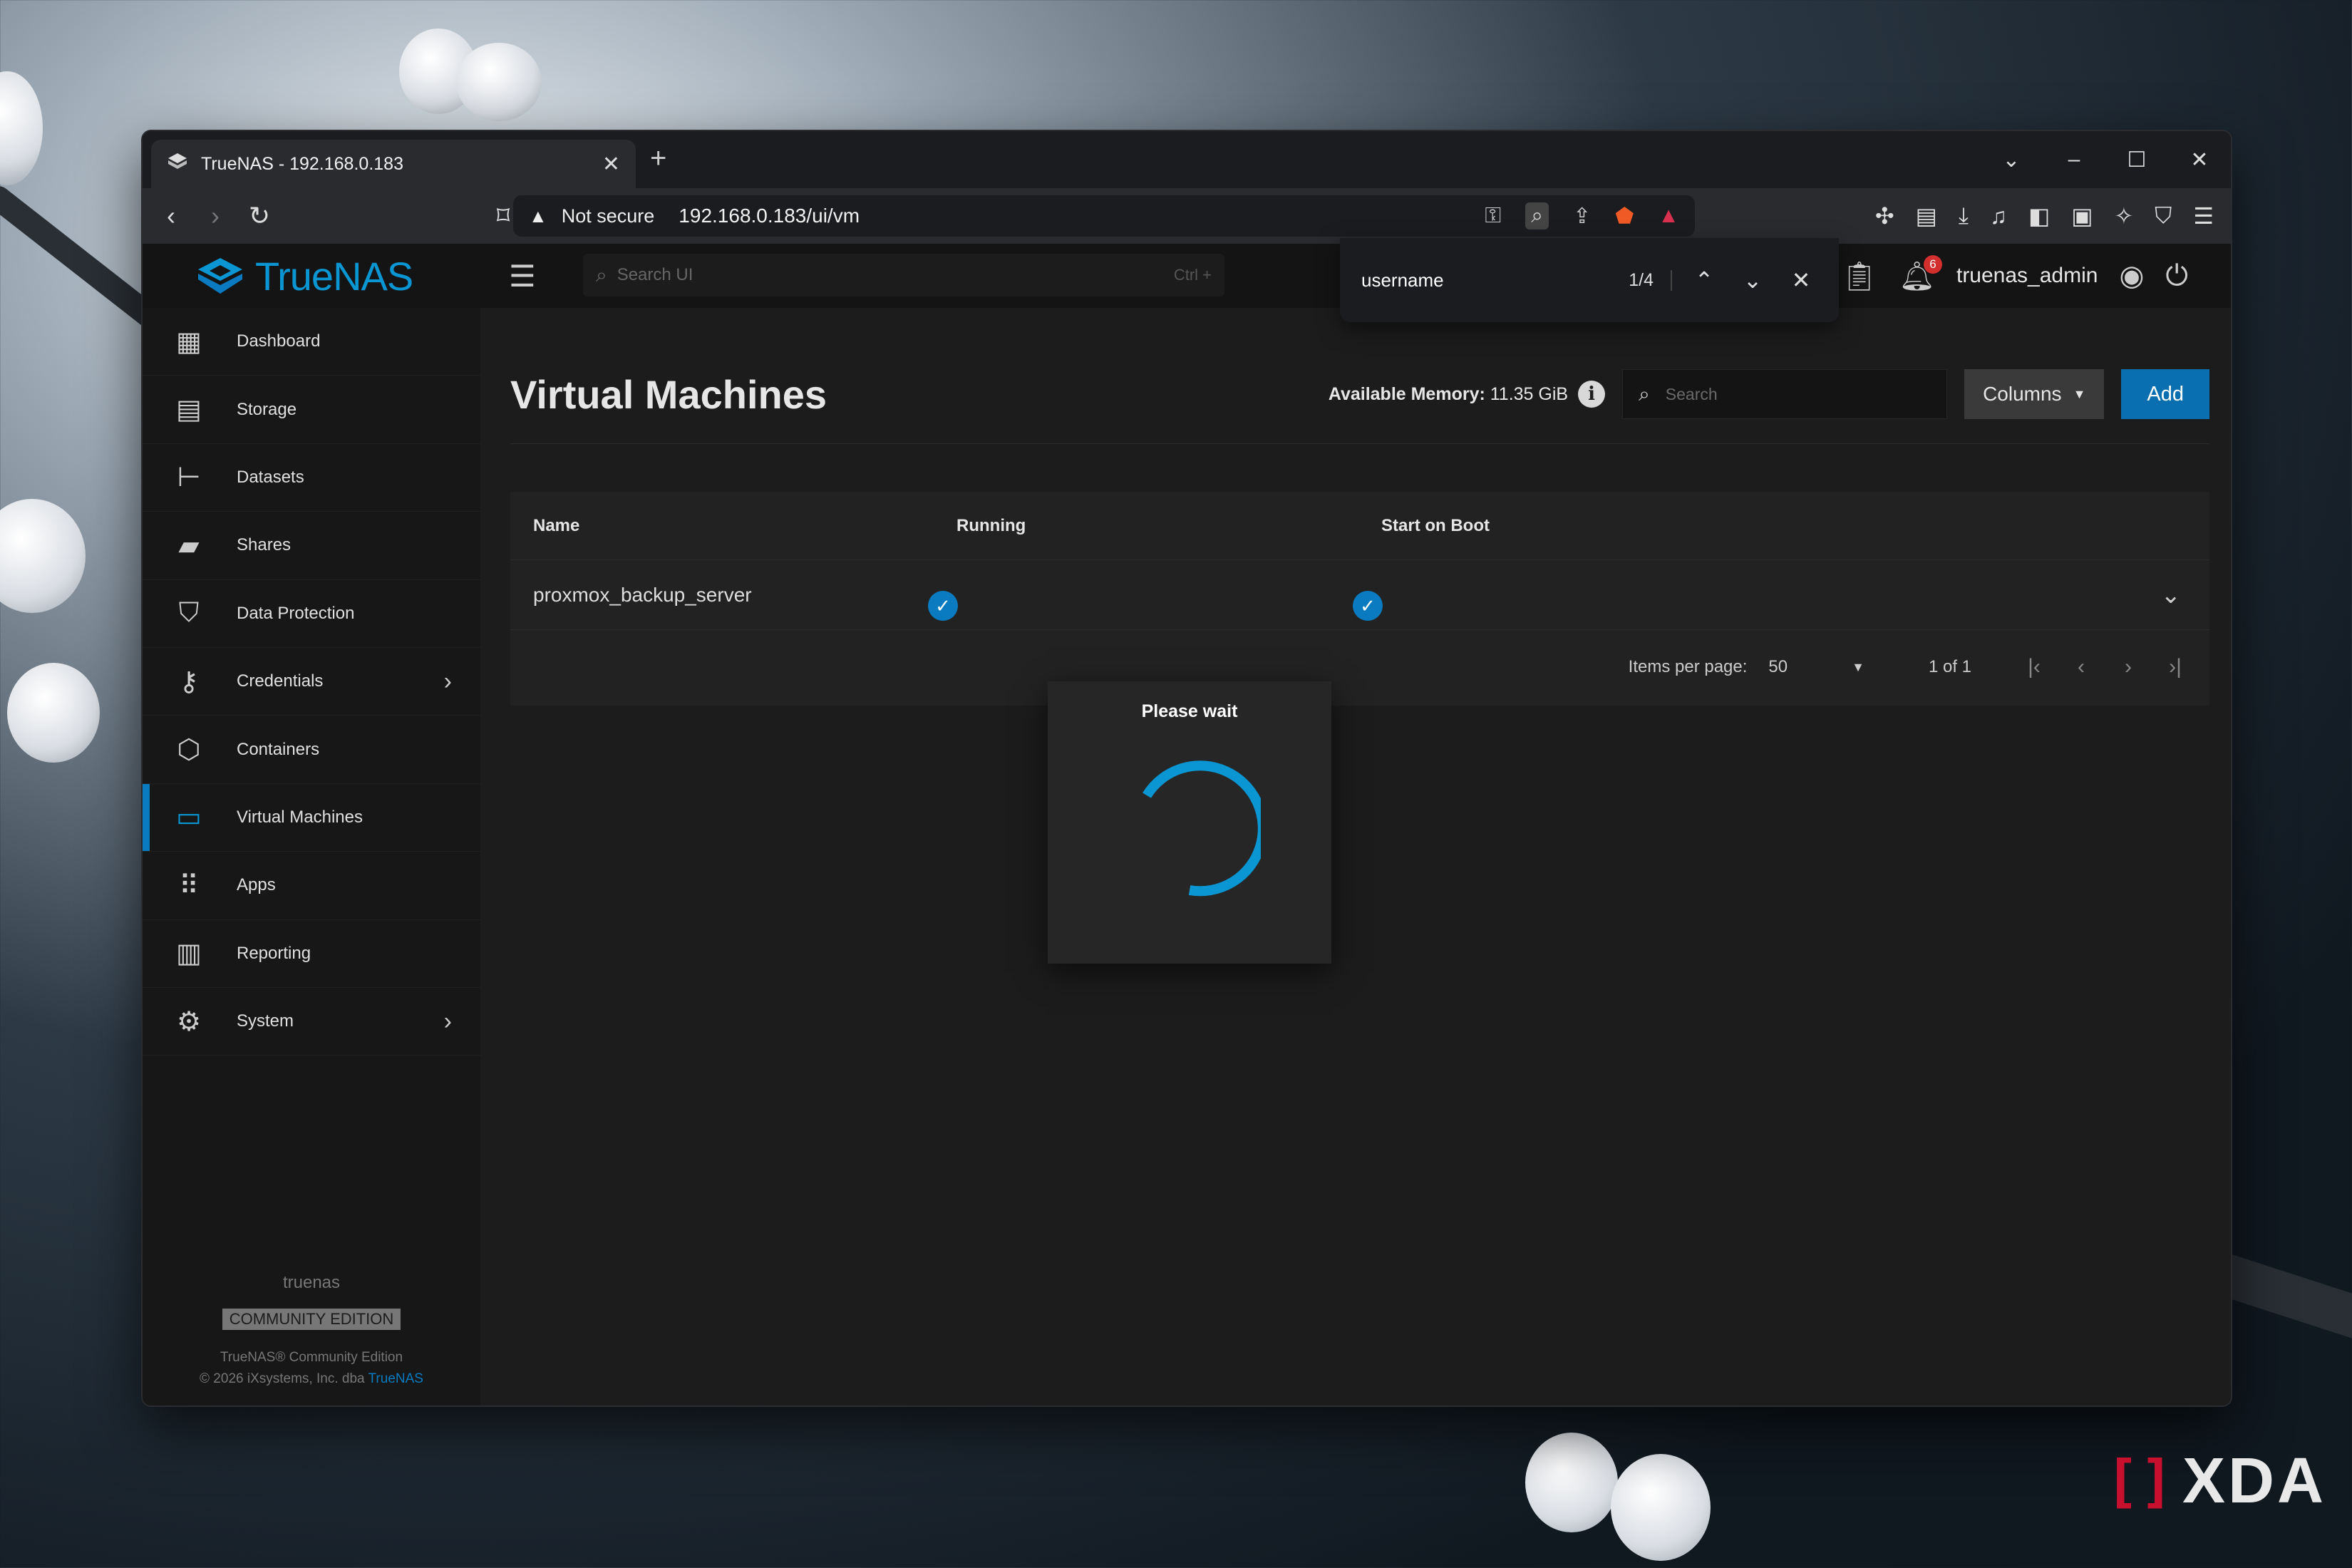 The height and width of the screenshot is (1568, 2352). What do you see at coordinates (1493, 216) in the screenshot?
I see `password-key-icon: ⚿` at bounding box center [1493, 216].